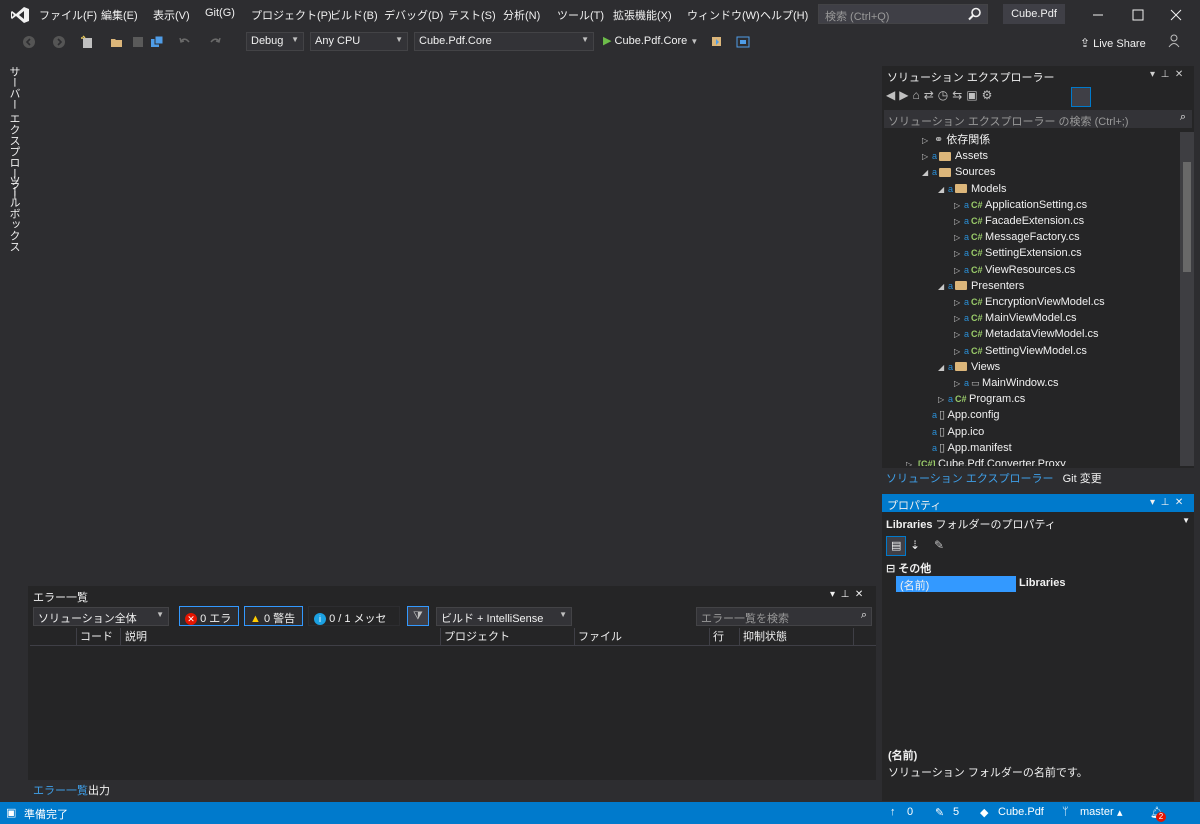  What do you see at coordinates (1113, 43) in the screenshot?
I see `live-share-button: ⇪ Live Share` at bounding box center [1113, 43].